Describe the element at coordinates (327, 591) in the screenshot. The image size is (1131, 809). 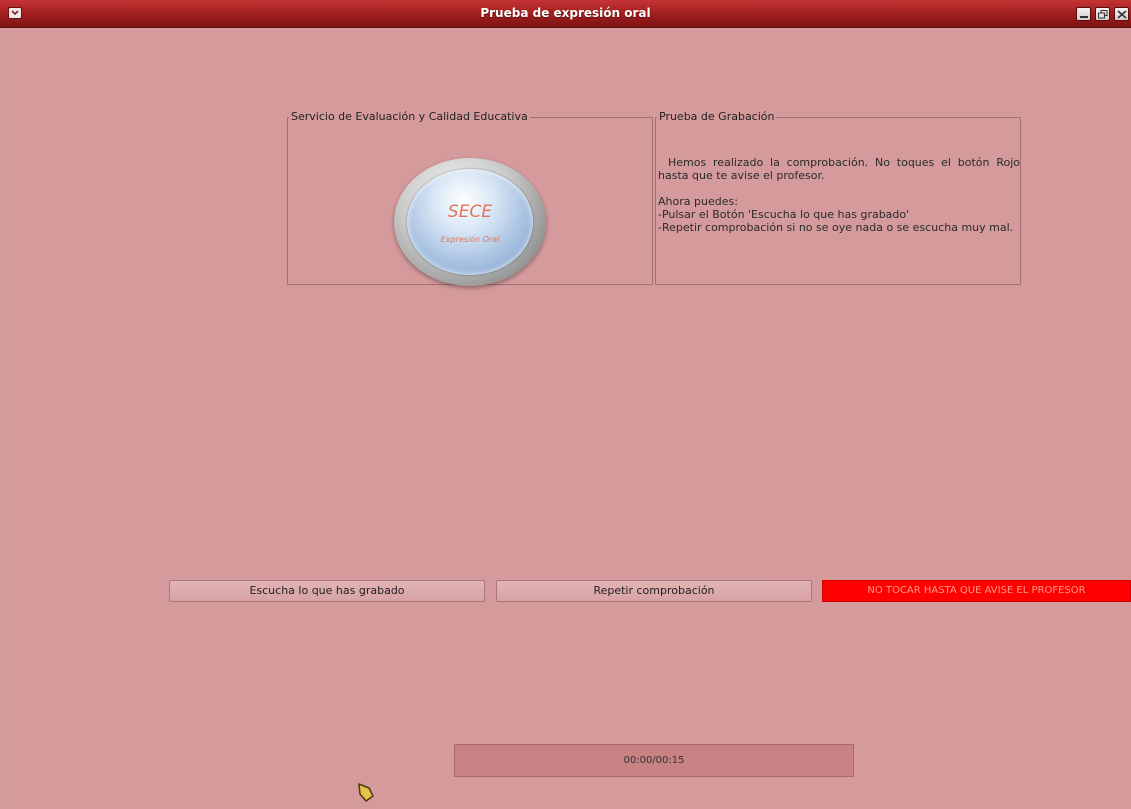
I see `listen-recording-button: Escucha lo que has grabado` at that location.